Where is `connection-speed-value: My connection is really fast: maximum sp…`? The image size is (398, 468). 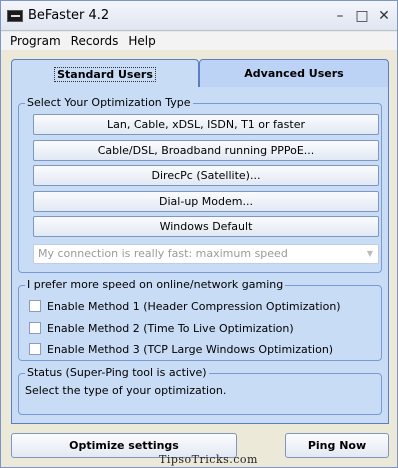
connection-speed-value: My connection is really fast: maximum sp… is located at coordinates (163, 253).